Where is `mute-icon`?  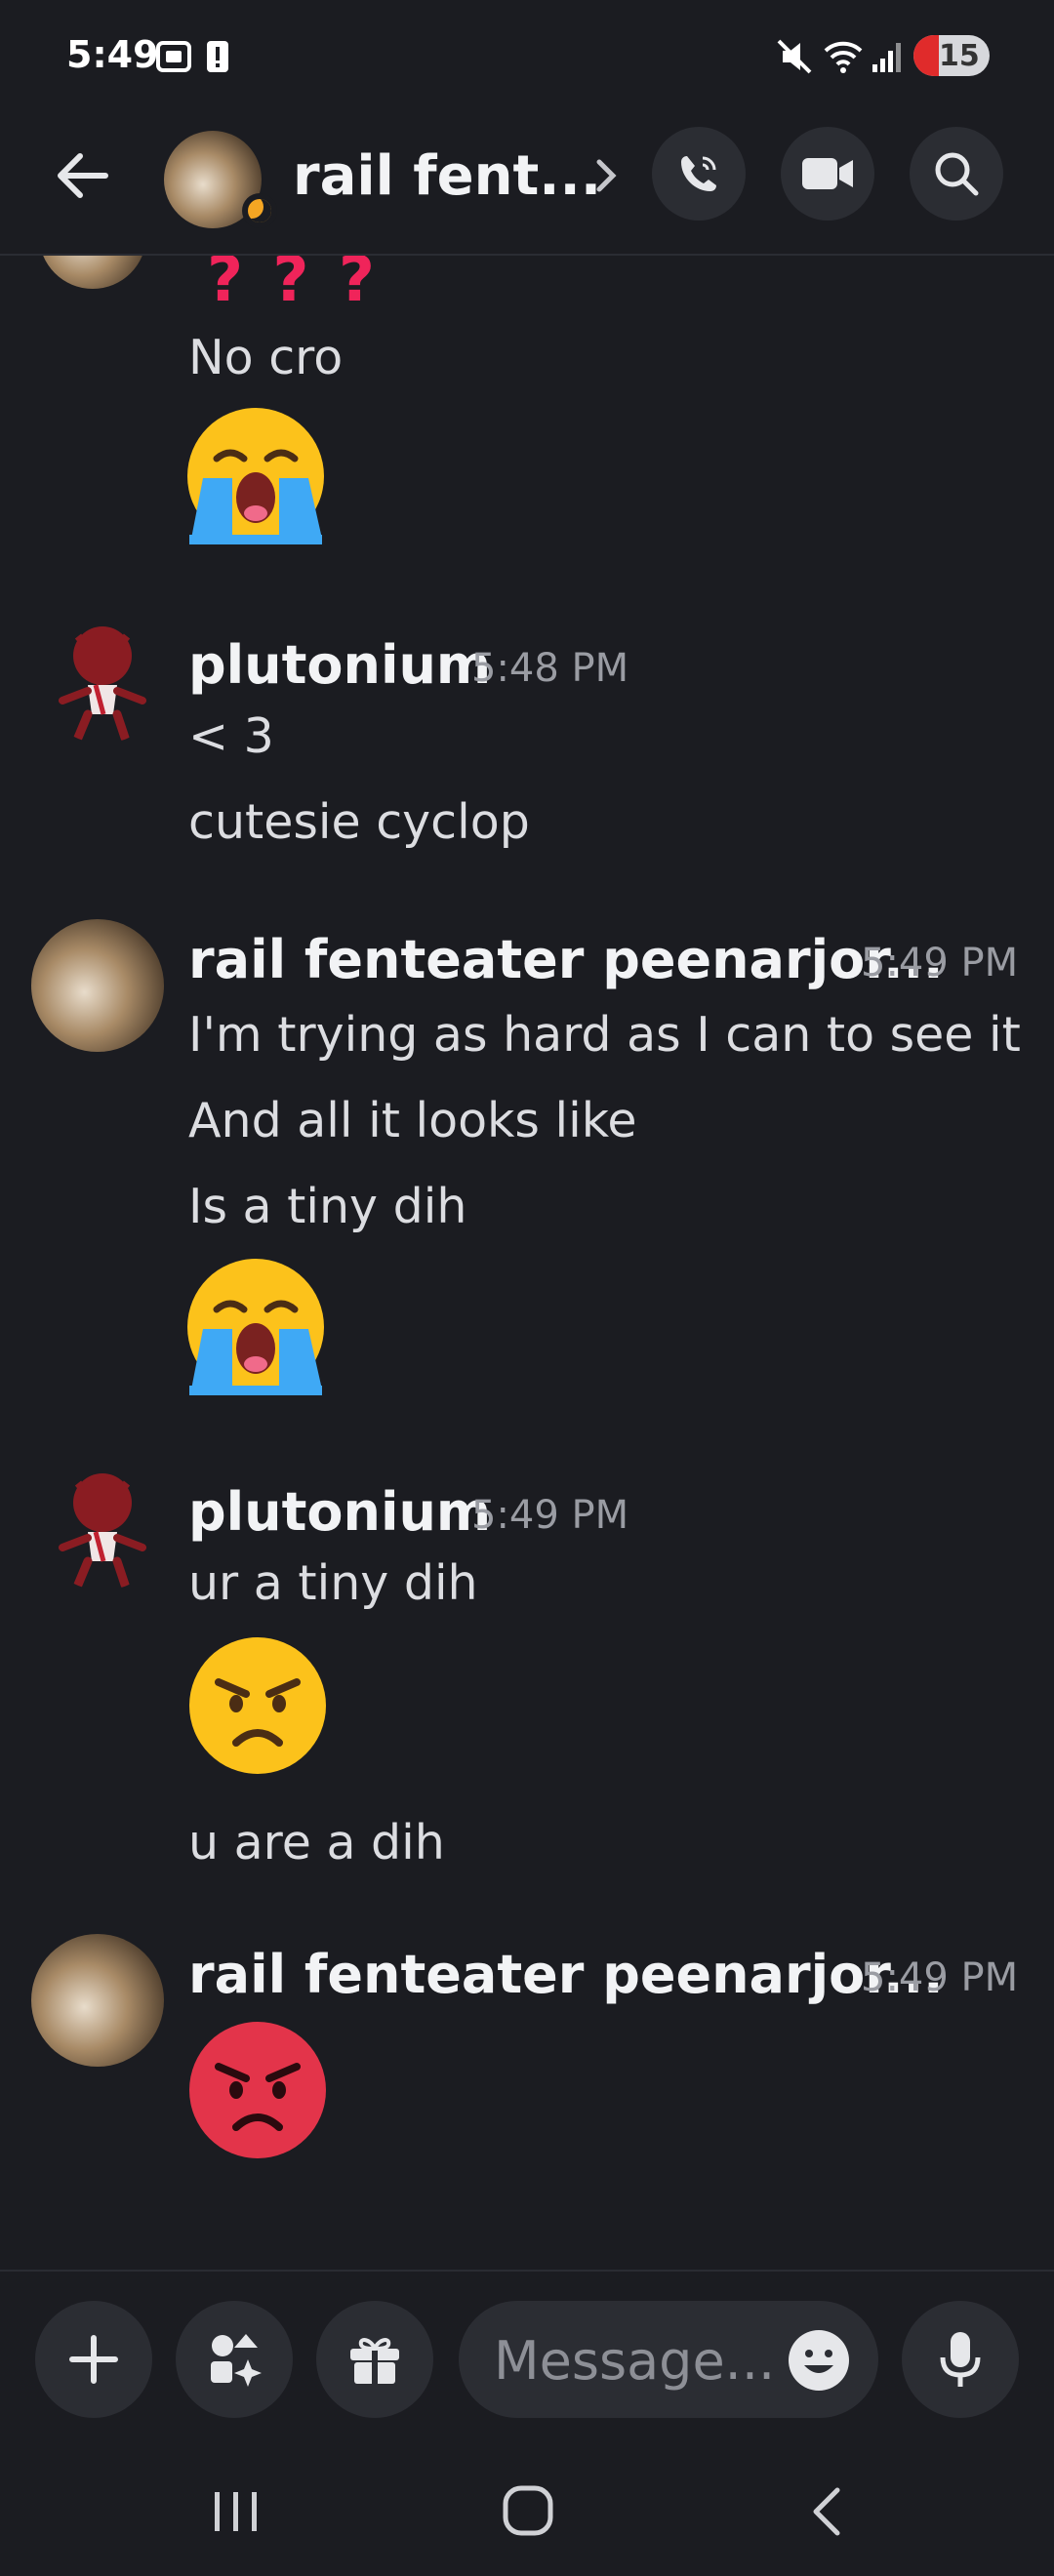
mute-icon is located at coordinates (795, 56).